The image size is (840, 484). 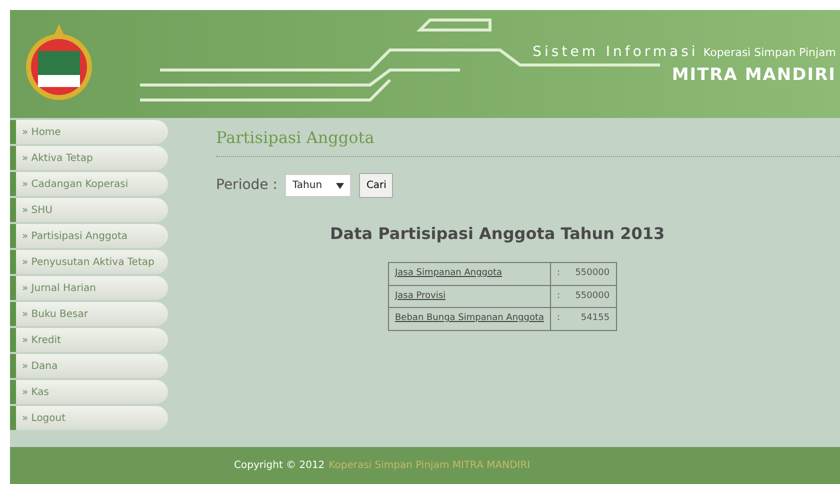 What do you see at coordinates (89, 158) in the screenshot?
I see `menu-item: » Aktiva Tetap` at bounding box center [89, 158].